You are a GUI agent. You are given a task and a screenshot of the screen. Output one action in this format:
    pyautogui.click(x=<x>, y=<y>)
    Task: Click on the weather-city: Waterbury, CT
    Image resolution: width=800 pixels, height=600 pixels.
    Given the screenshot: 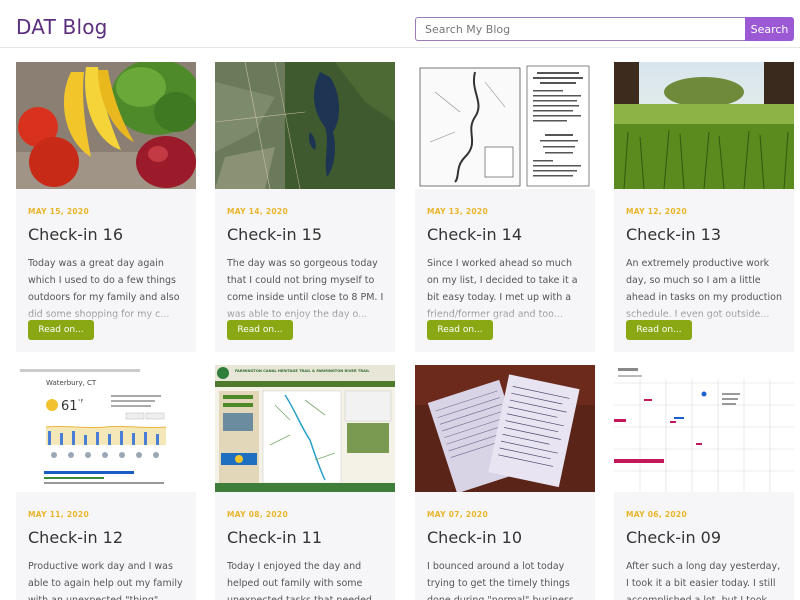 What is the action you would take?
    pyautogui.click(x=71, y=383)
    